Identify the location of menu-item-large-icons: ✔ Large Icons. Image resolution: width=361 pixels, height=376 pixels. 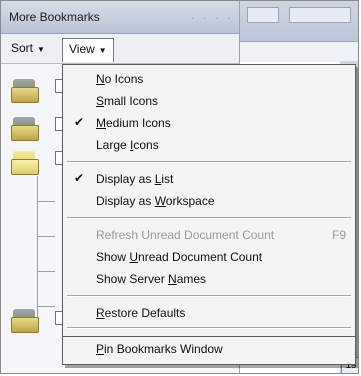
(209, 145).